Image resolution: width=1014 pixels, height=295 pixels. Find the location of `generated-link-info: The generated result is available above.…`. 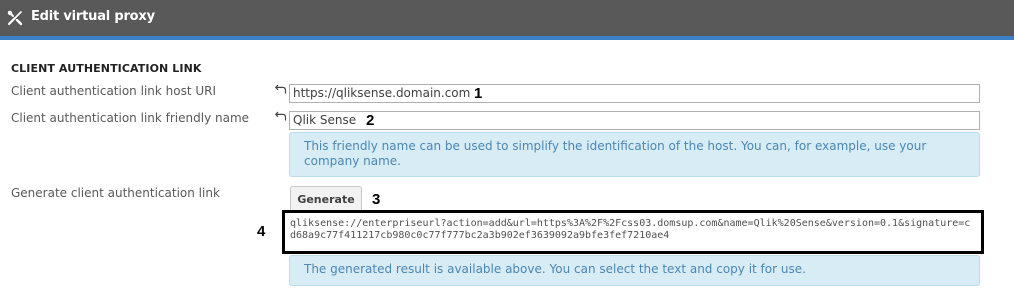

generated-link-info: The generated result is available above.… is located at coordinates (634, 270).